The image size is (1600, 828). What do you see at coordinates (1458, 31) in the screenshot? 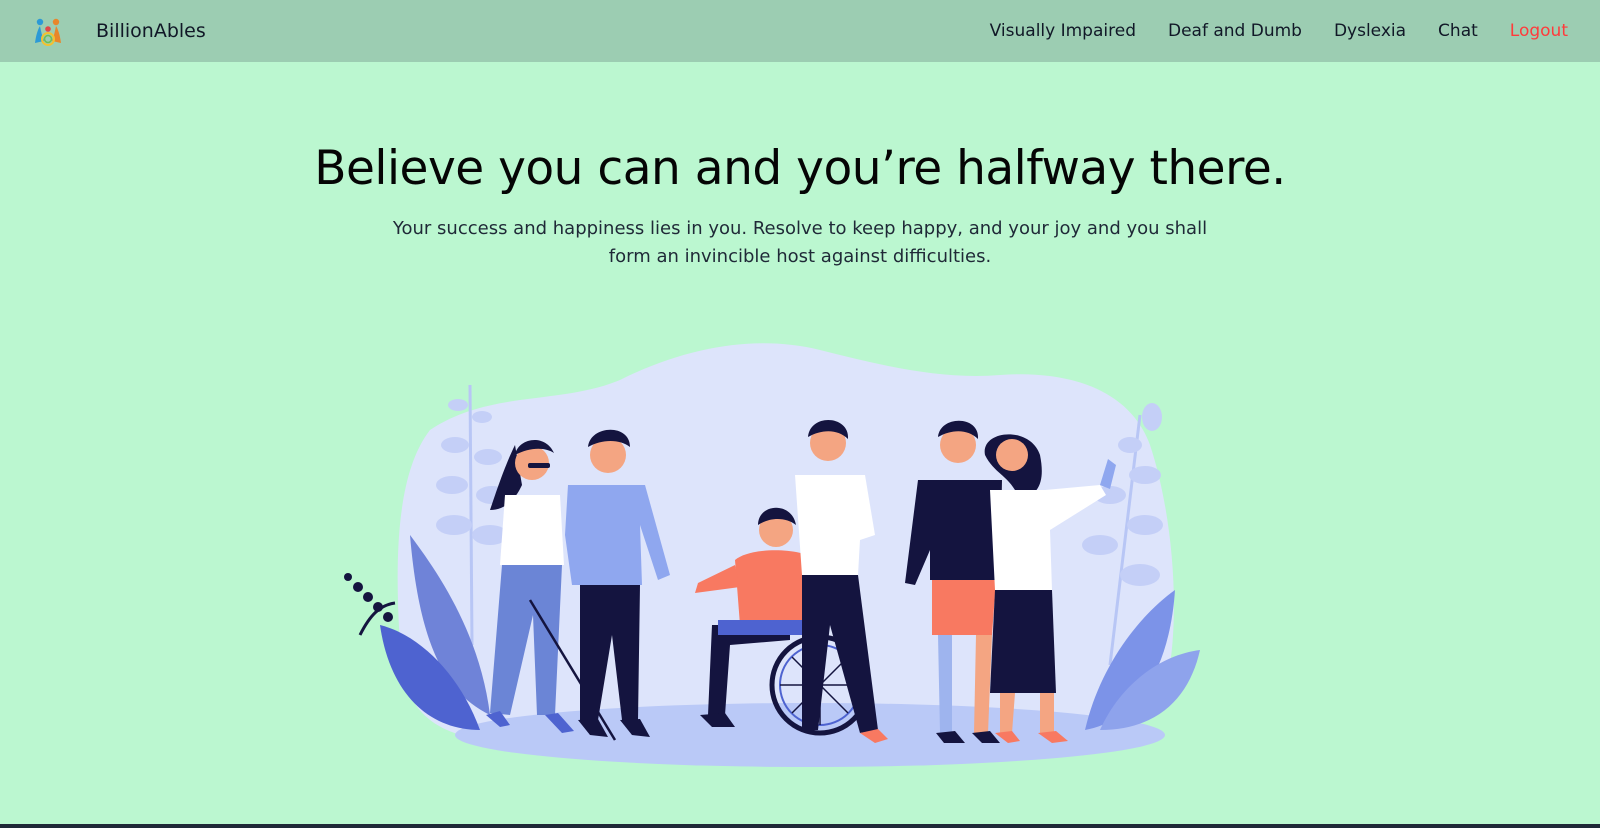
I see `nav-link-chat: Chat` at bounding box center [1458, 31].